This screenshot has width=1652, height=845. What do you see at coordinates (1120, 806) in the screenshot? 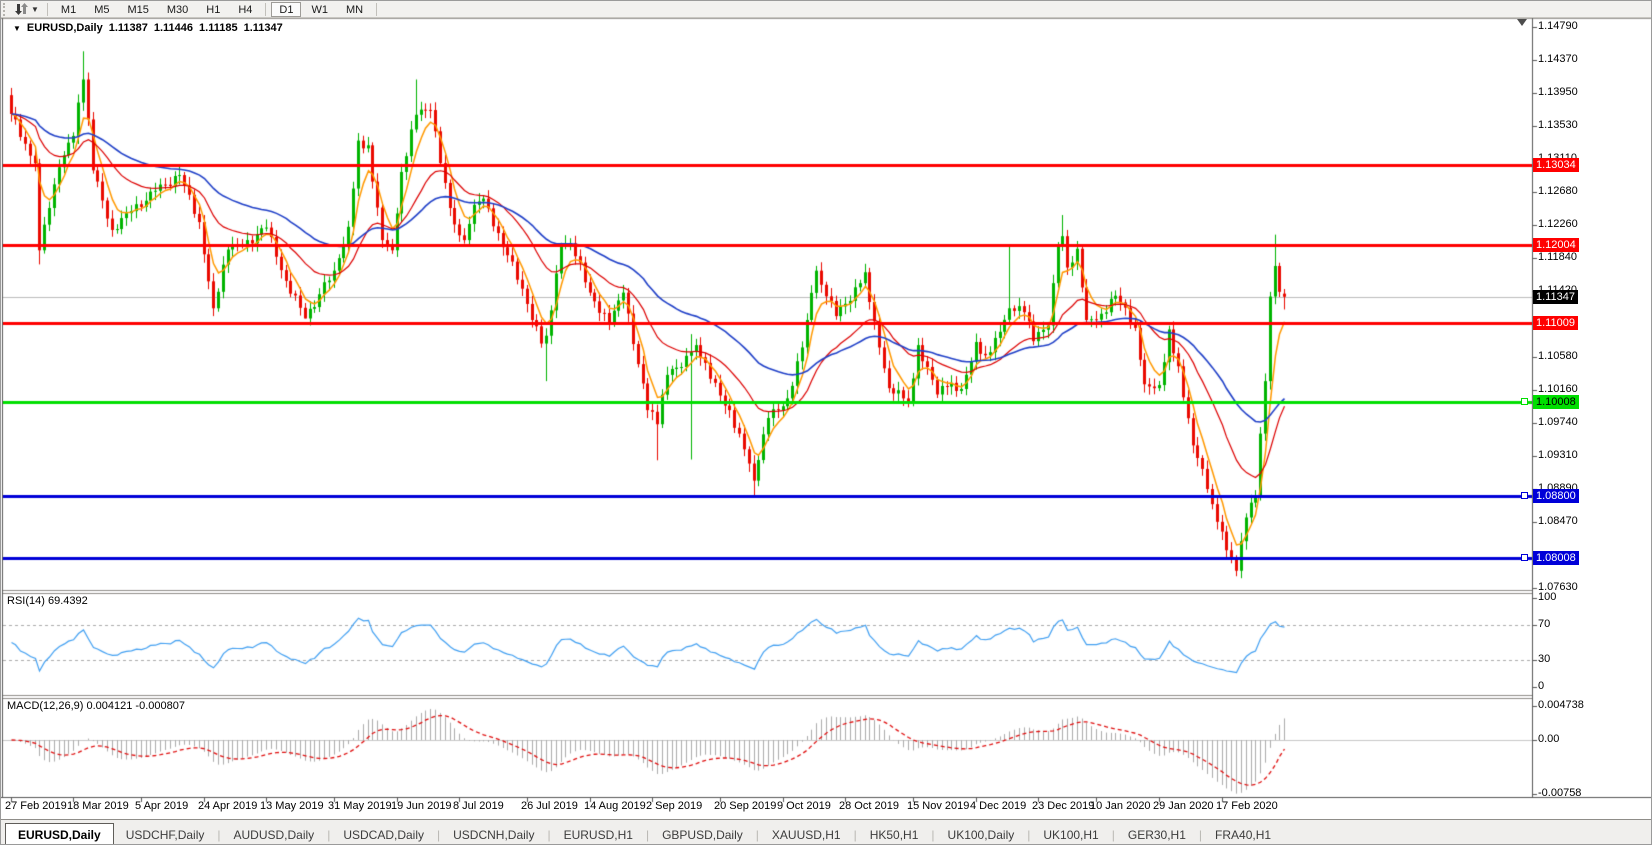
I see `date-axis-label: 10 Jan 2020` at bounding box center [1120, 806].